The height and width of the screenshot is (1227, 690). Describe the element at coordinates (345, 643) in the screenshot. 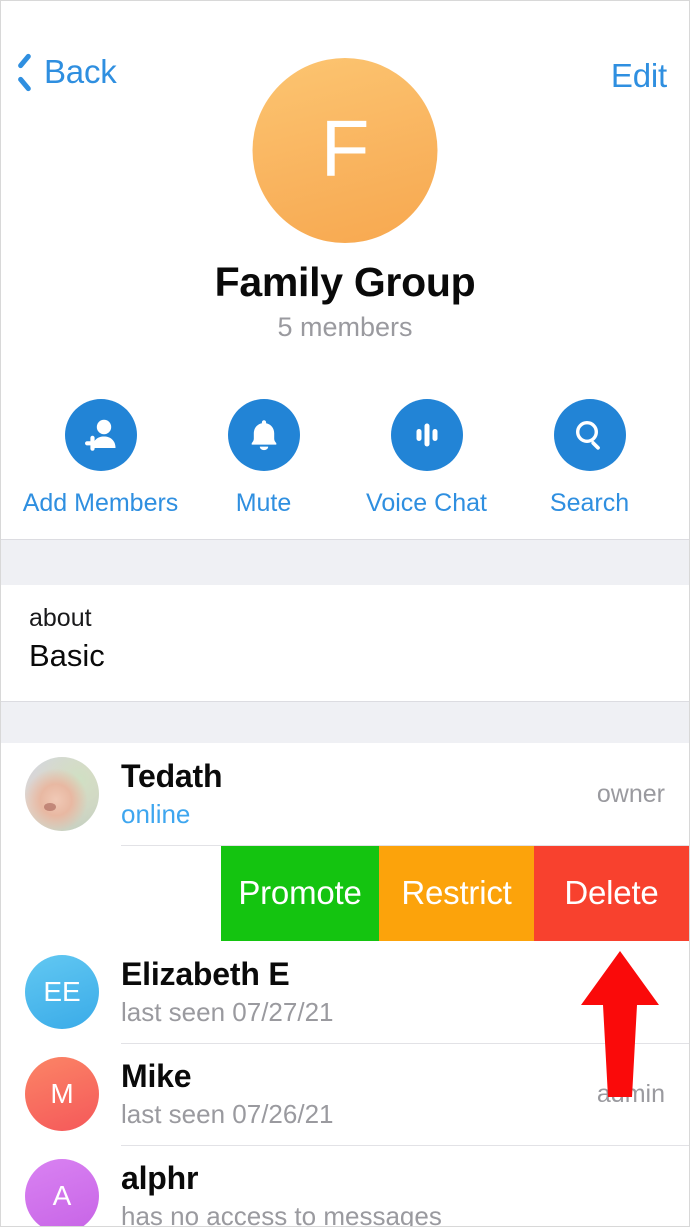

I see `about-section: about Basic` at that location.